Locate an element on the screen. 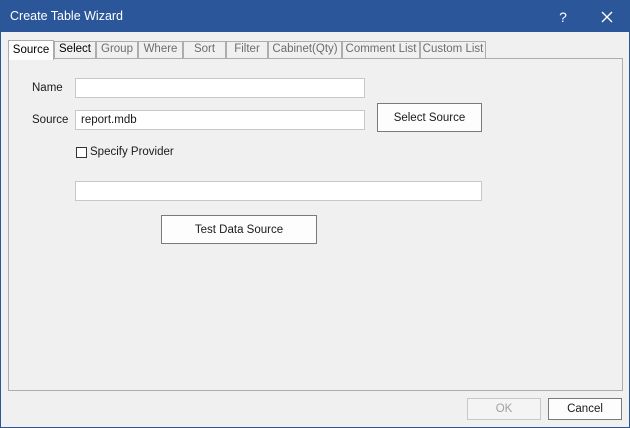 The height and width of the screenshot is (428, 630). title-bar: Create Table Wizard ? is located at coordinates (315, 16).